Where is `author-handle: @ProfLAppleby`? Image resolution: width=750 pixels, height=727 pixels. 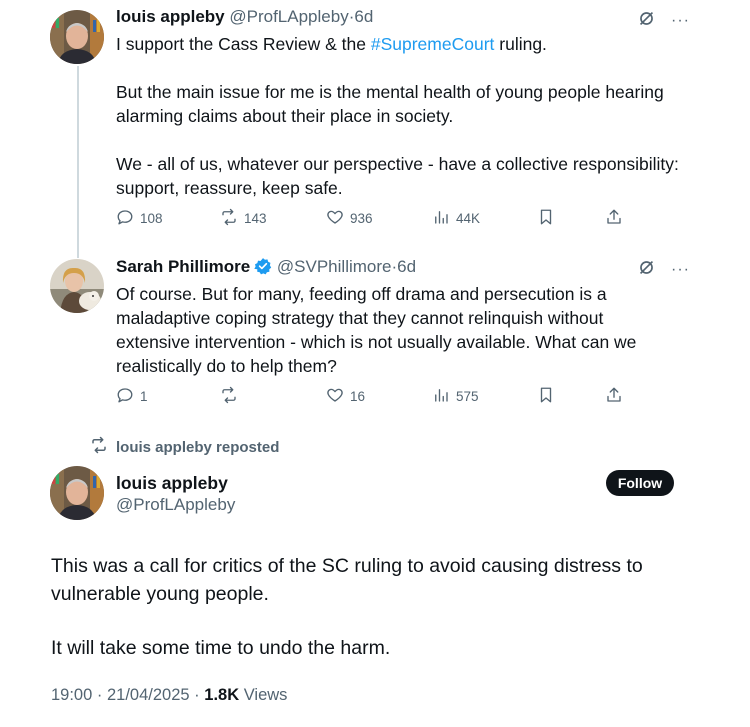 author-handle: @ProfLAppleby is located at coordinates (288, 16).